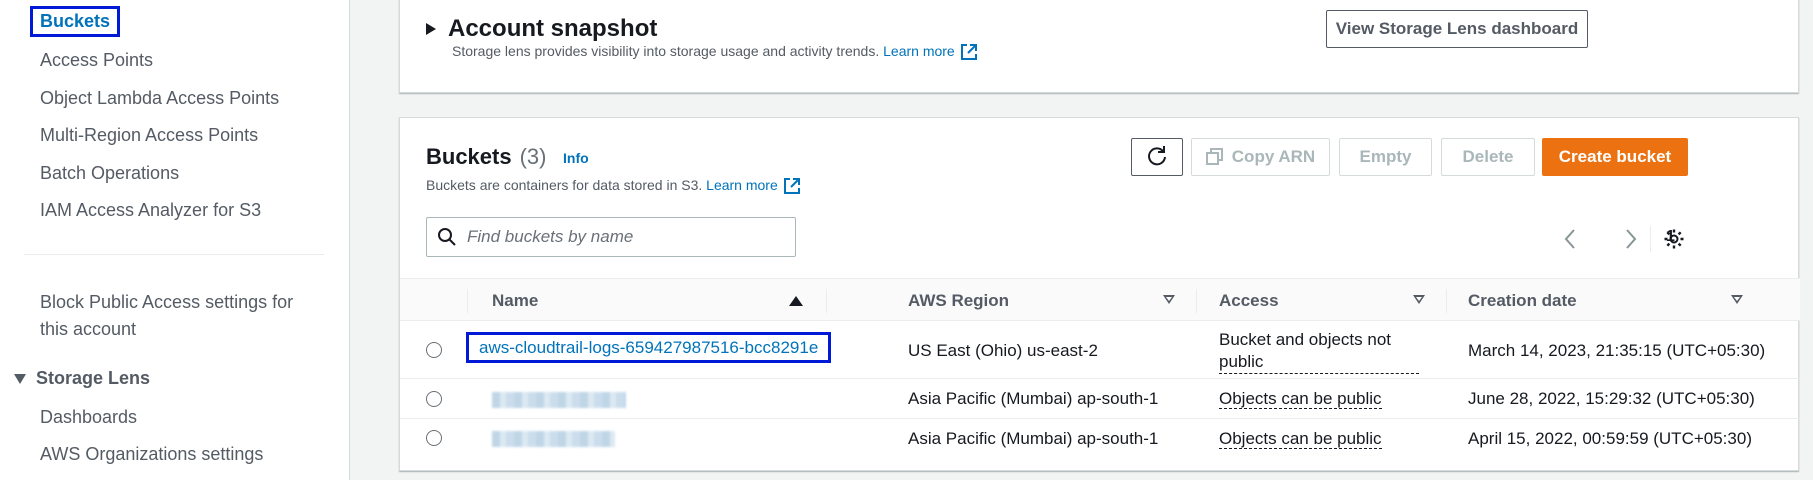 The height and width of the screenshot is (480, 1813). What do you see at coordinates (109, 173) in the screenshot?
I see `sidebar-item-batch-operations: Batch Operations` at bounding box center [109, 173].